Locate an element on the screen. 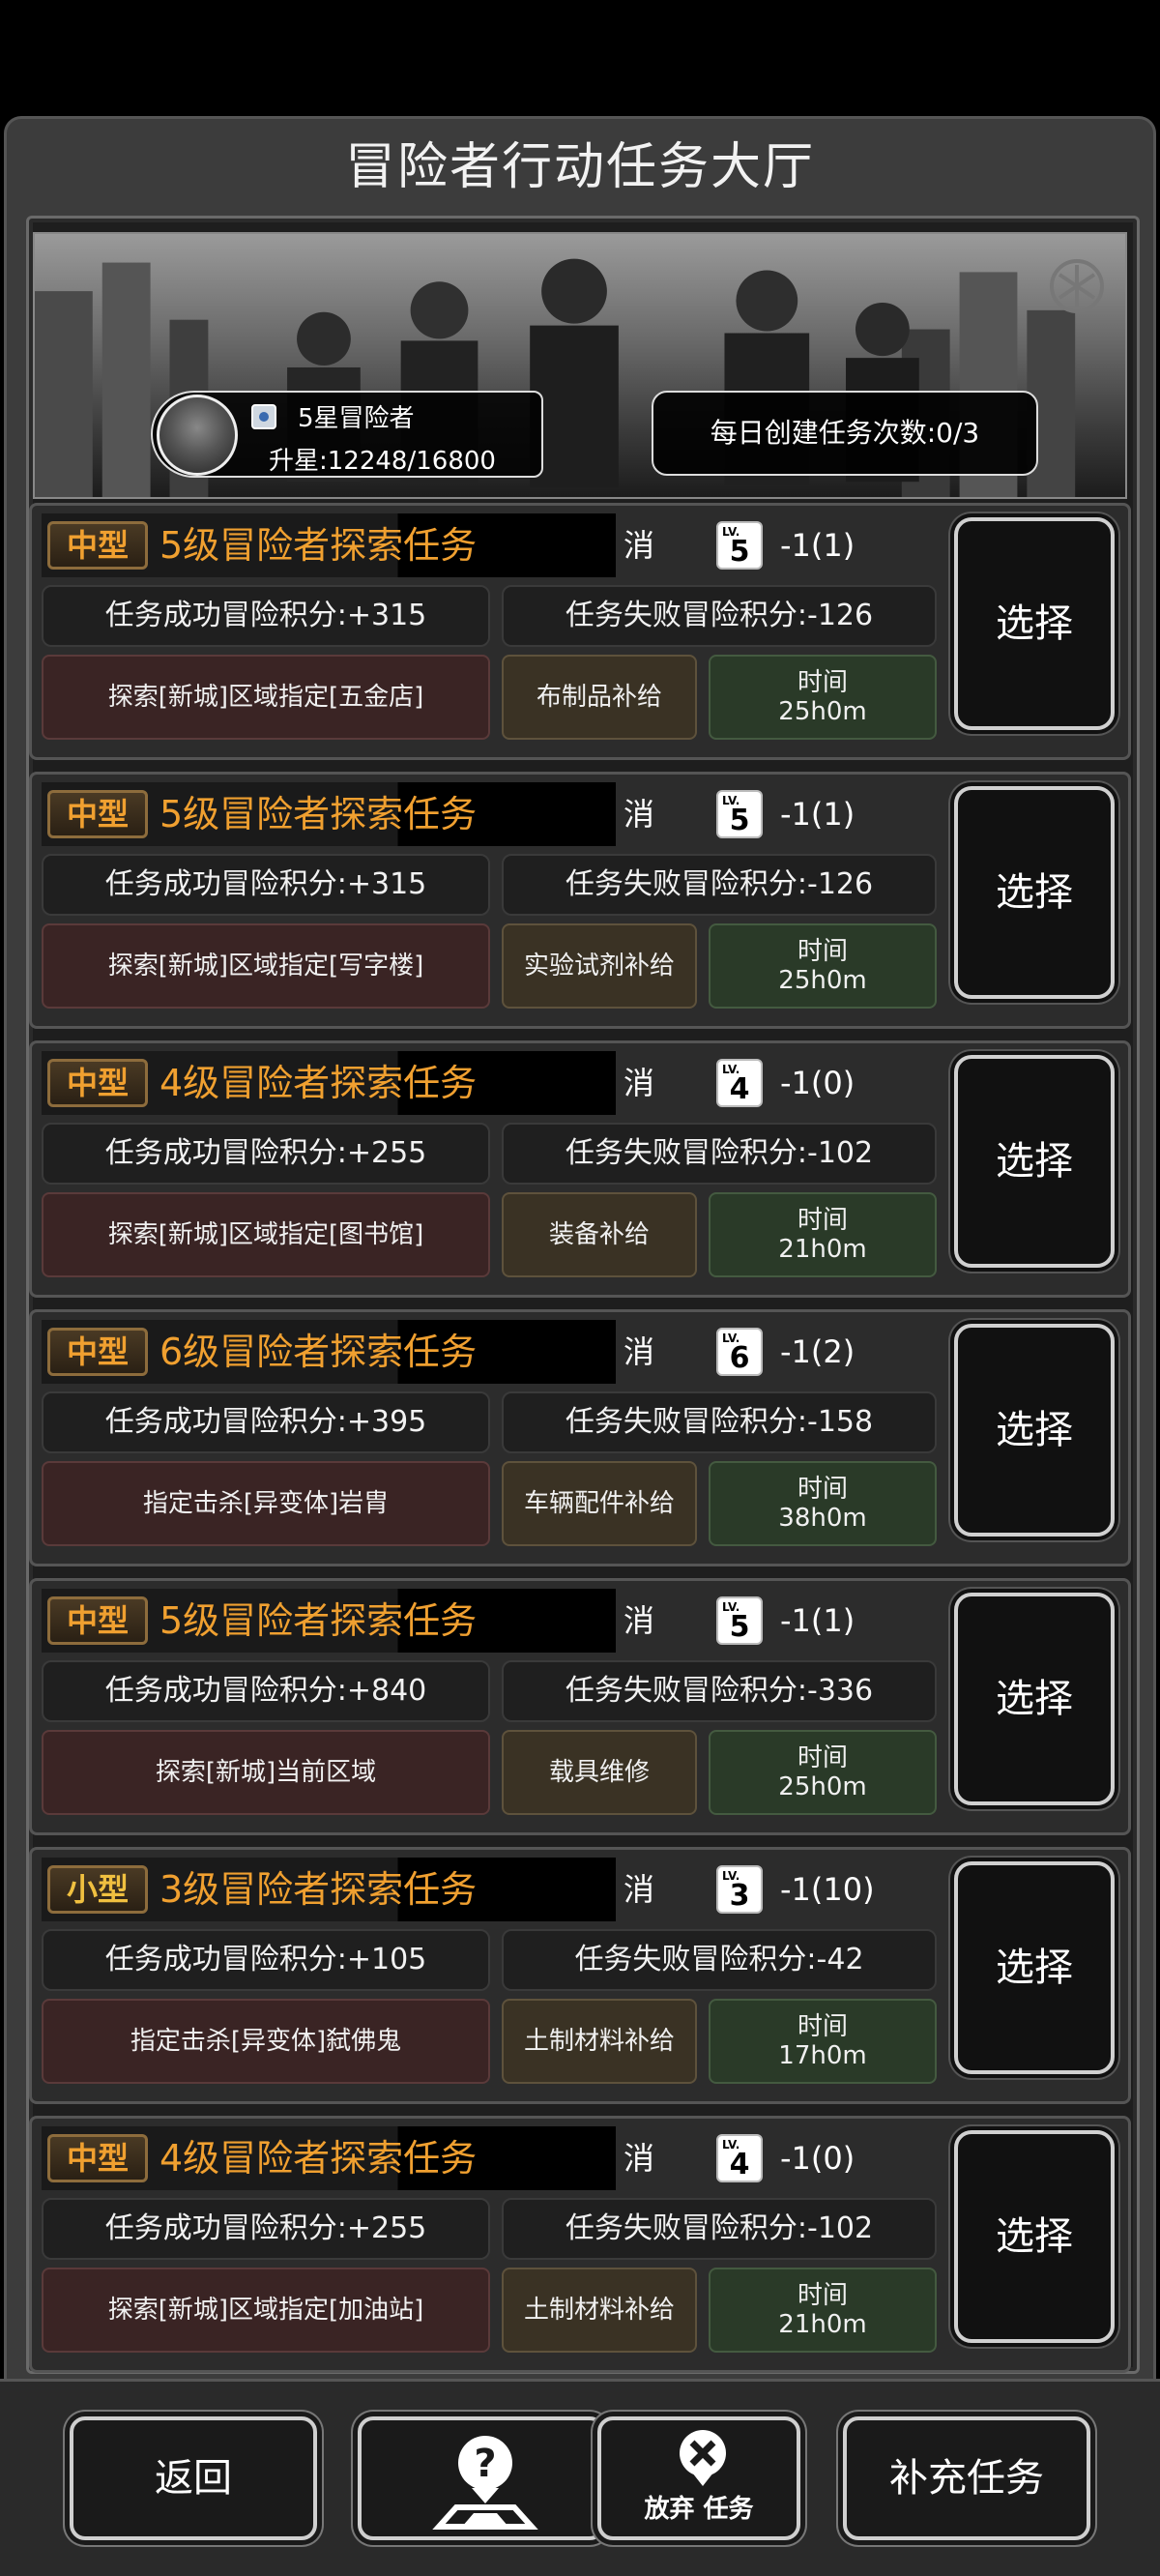 The height and width of the screenshot is (2576, 1160). upgrade-progress: 升星:12248/16800 is located at coordinates (383, 461).